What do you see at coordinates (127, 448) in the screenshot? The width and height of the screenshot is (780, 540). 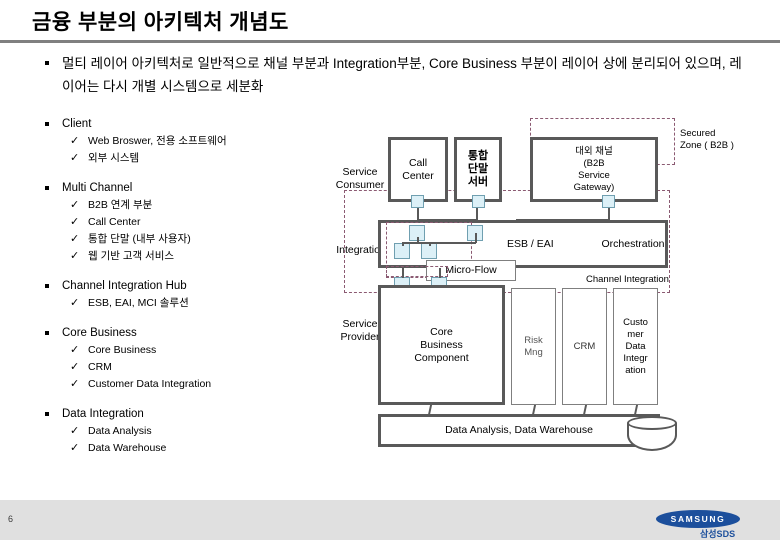 I see `outline-item-label: Data Warehouse` at bounding box center [127, 448].